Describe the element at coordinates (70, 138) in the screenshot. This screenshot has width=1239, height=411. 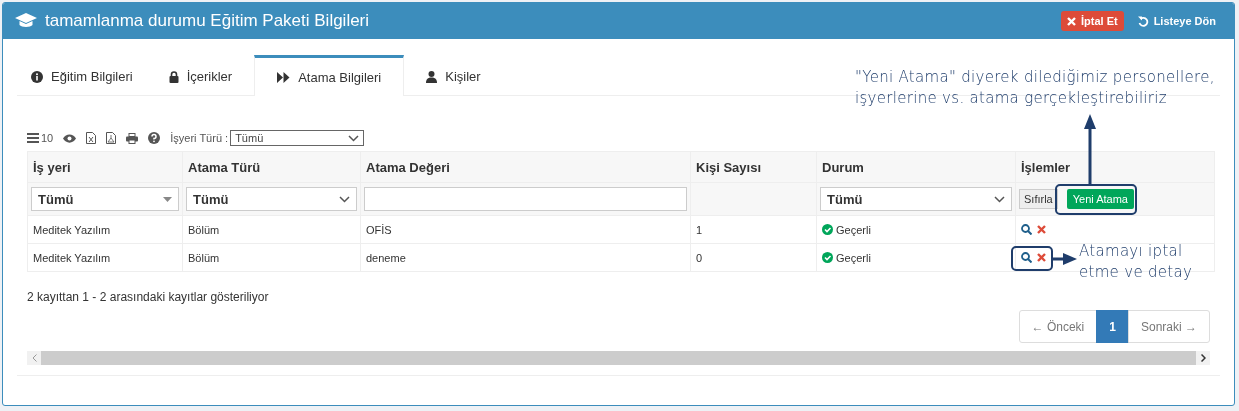
I see `eye-icon` at that location.